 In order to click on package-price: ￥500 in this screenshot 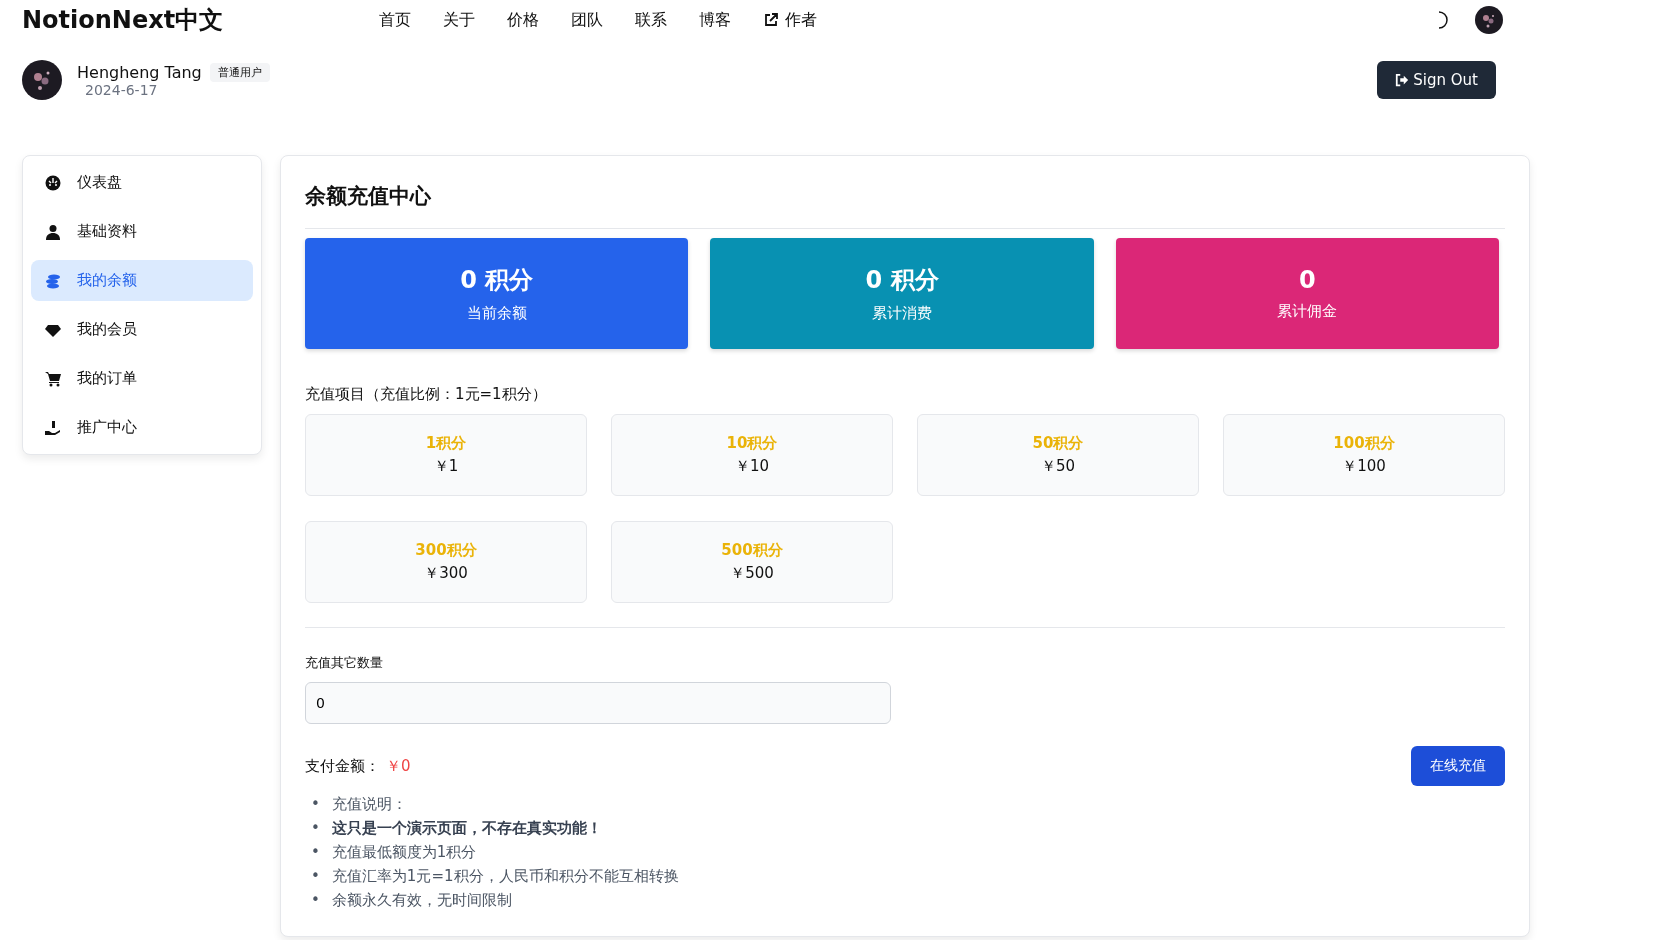, I will do `click(752, 573)`.